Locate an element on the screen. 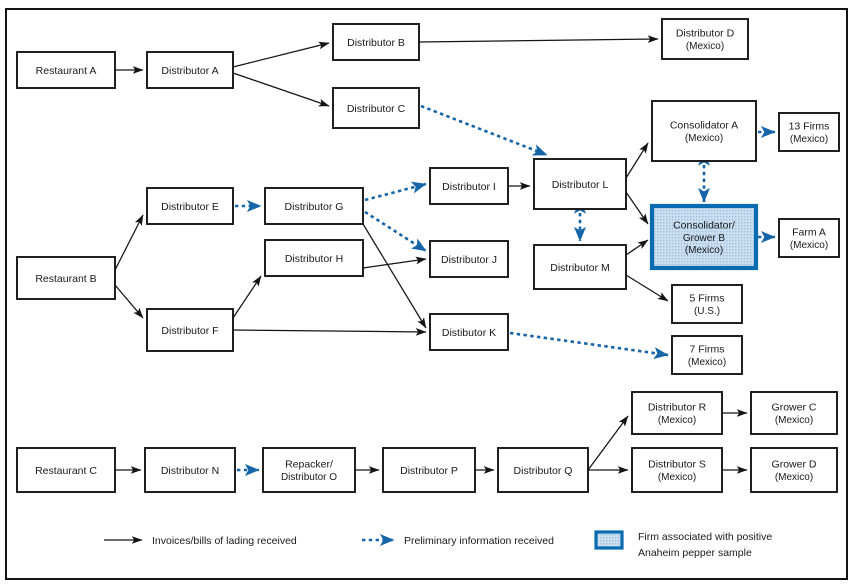 The height and width of the screenshot is (588, 853). node-distA: Distributor A is located at coordinates (190, 70).